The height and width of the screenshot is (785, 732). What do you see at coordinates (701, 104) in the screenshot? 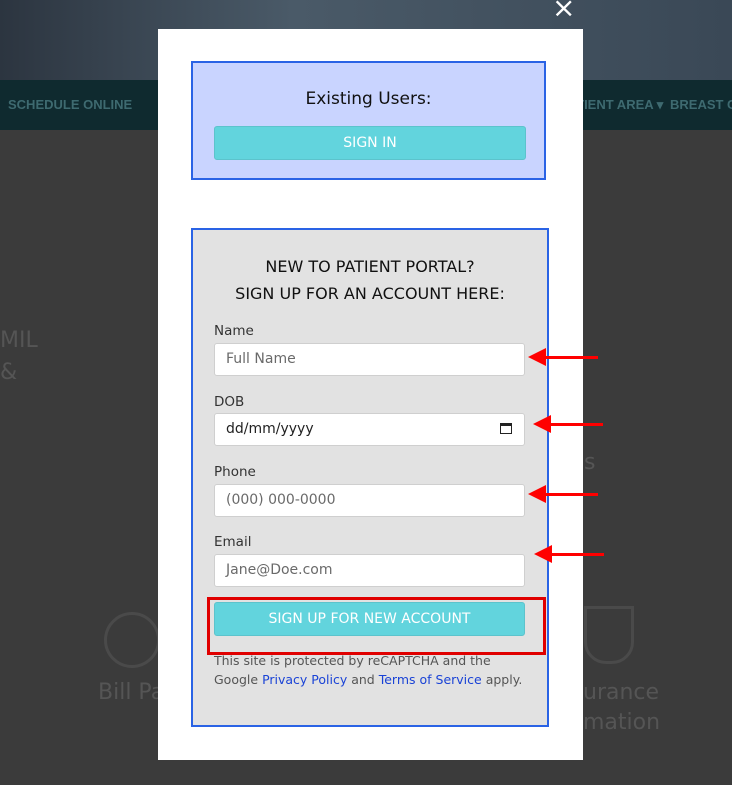
I see `nav-breast: BREAST C` at bounding box center [701, 104].